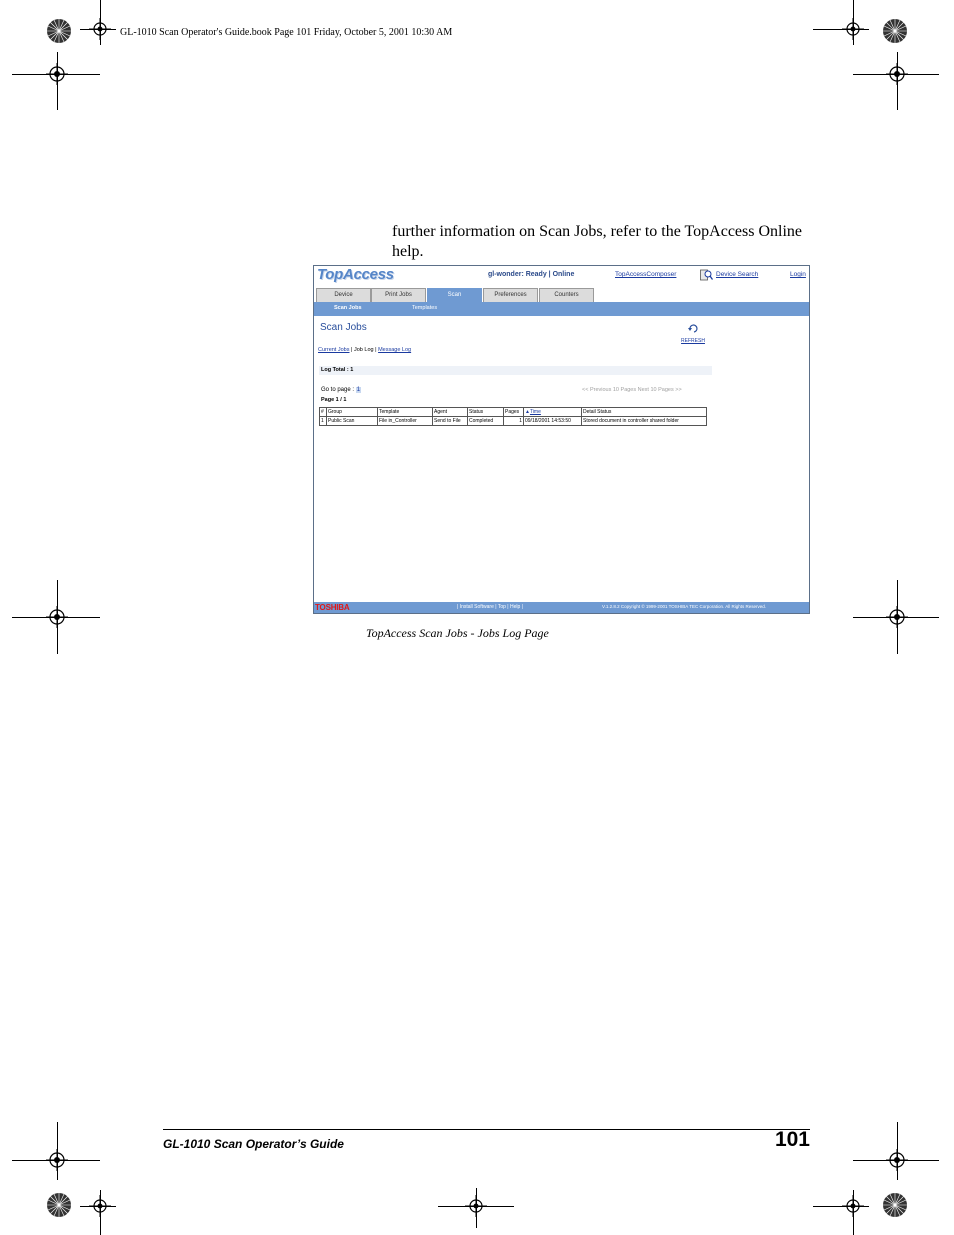  Describe the element at coordinates (338, 390) in the screenshot. I see `goto-label: Go to page :` at that location.